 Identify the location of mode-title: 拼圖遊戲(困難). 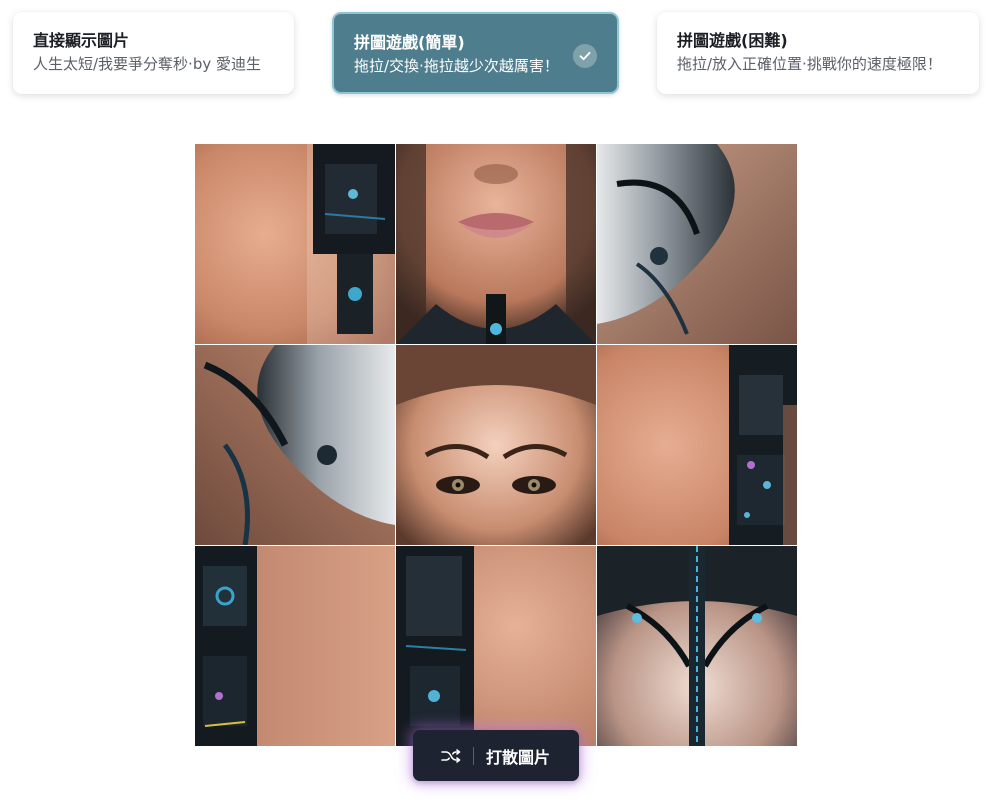
(732, 40).